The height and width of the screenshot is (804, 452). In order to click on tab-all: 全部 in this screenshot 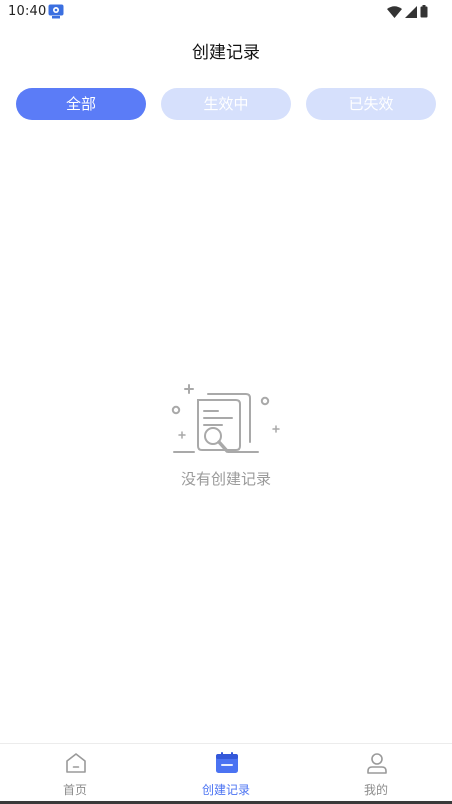, I will do `click(81, 104)`.